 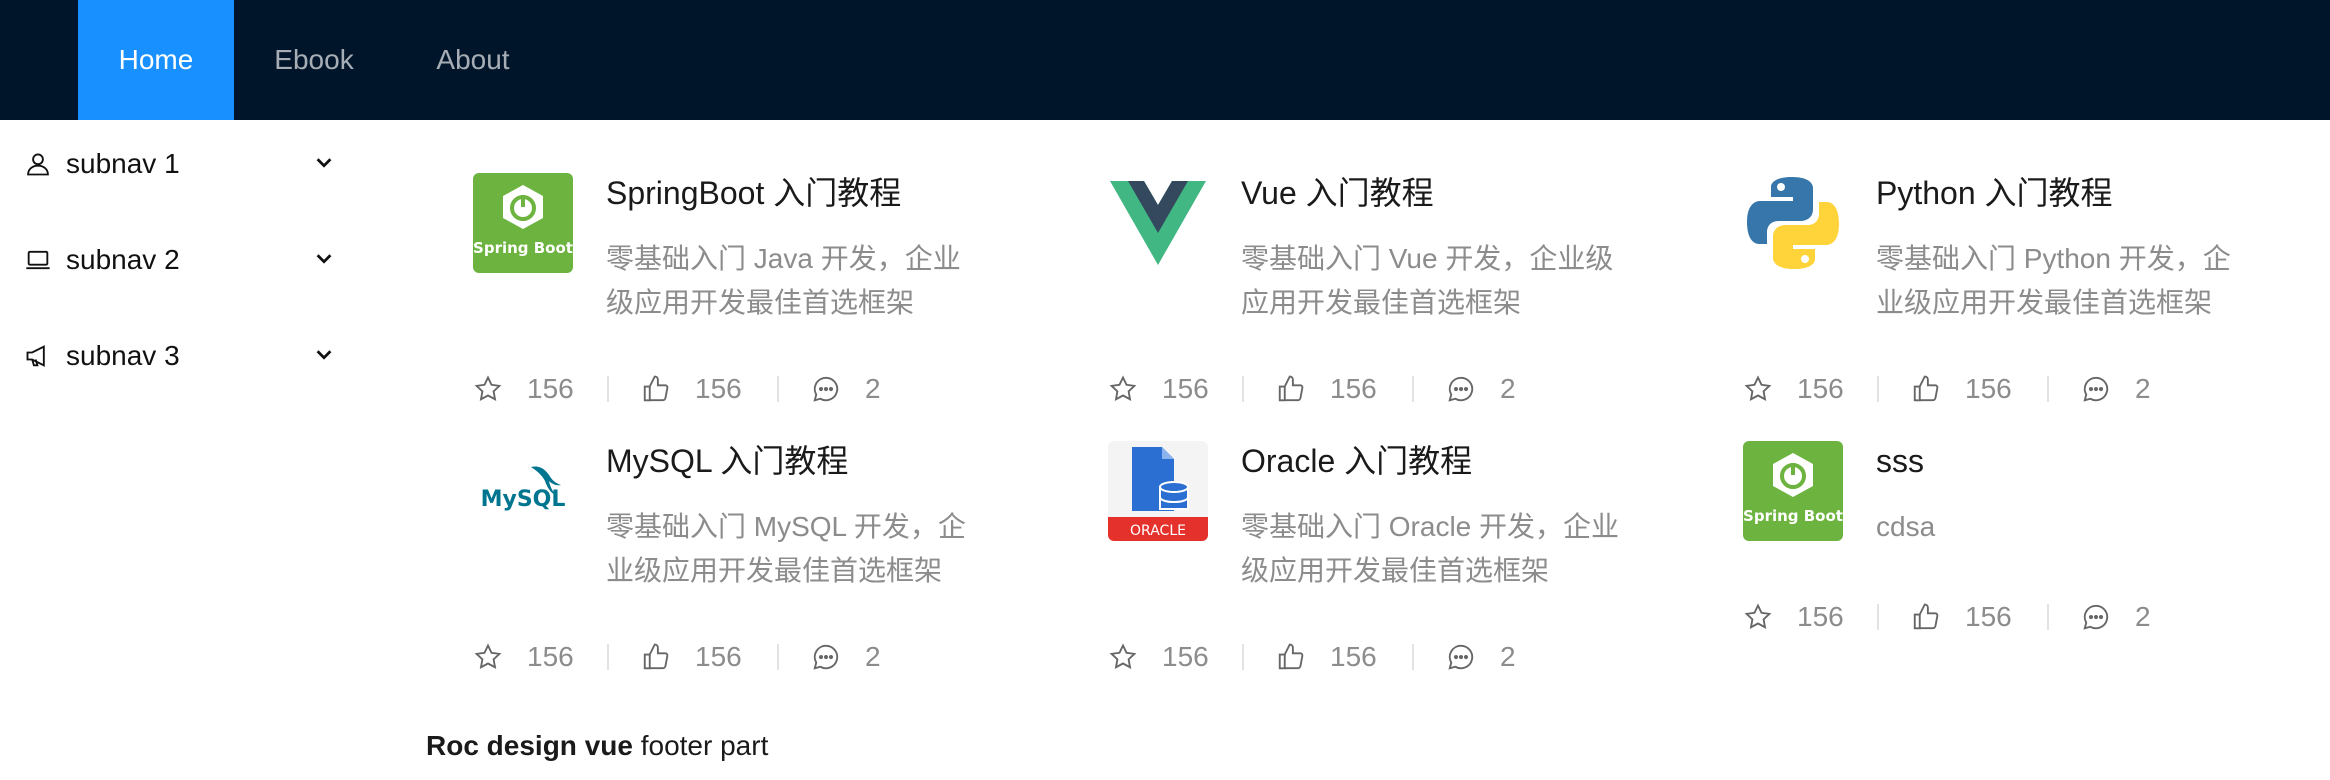 What do you see at coordinates (1158, 531) in the screenshot?
I see `svg-text: ORACLE` at bounding box center [1158, 531].